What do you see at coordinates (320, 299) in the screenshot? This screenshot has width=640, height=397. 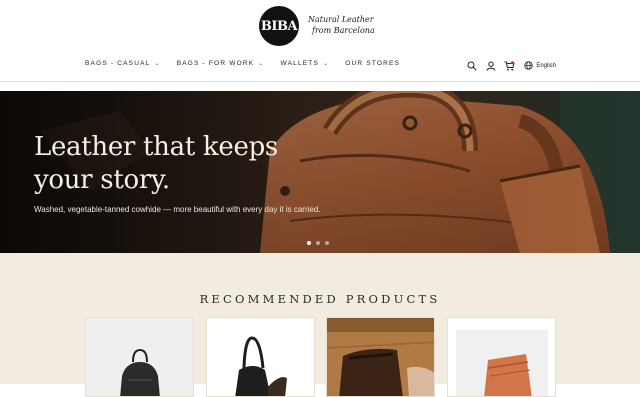 I see `recommended-title: RECOMMENDED PRODUCTS` at bounding box center [320, 299].